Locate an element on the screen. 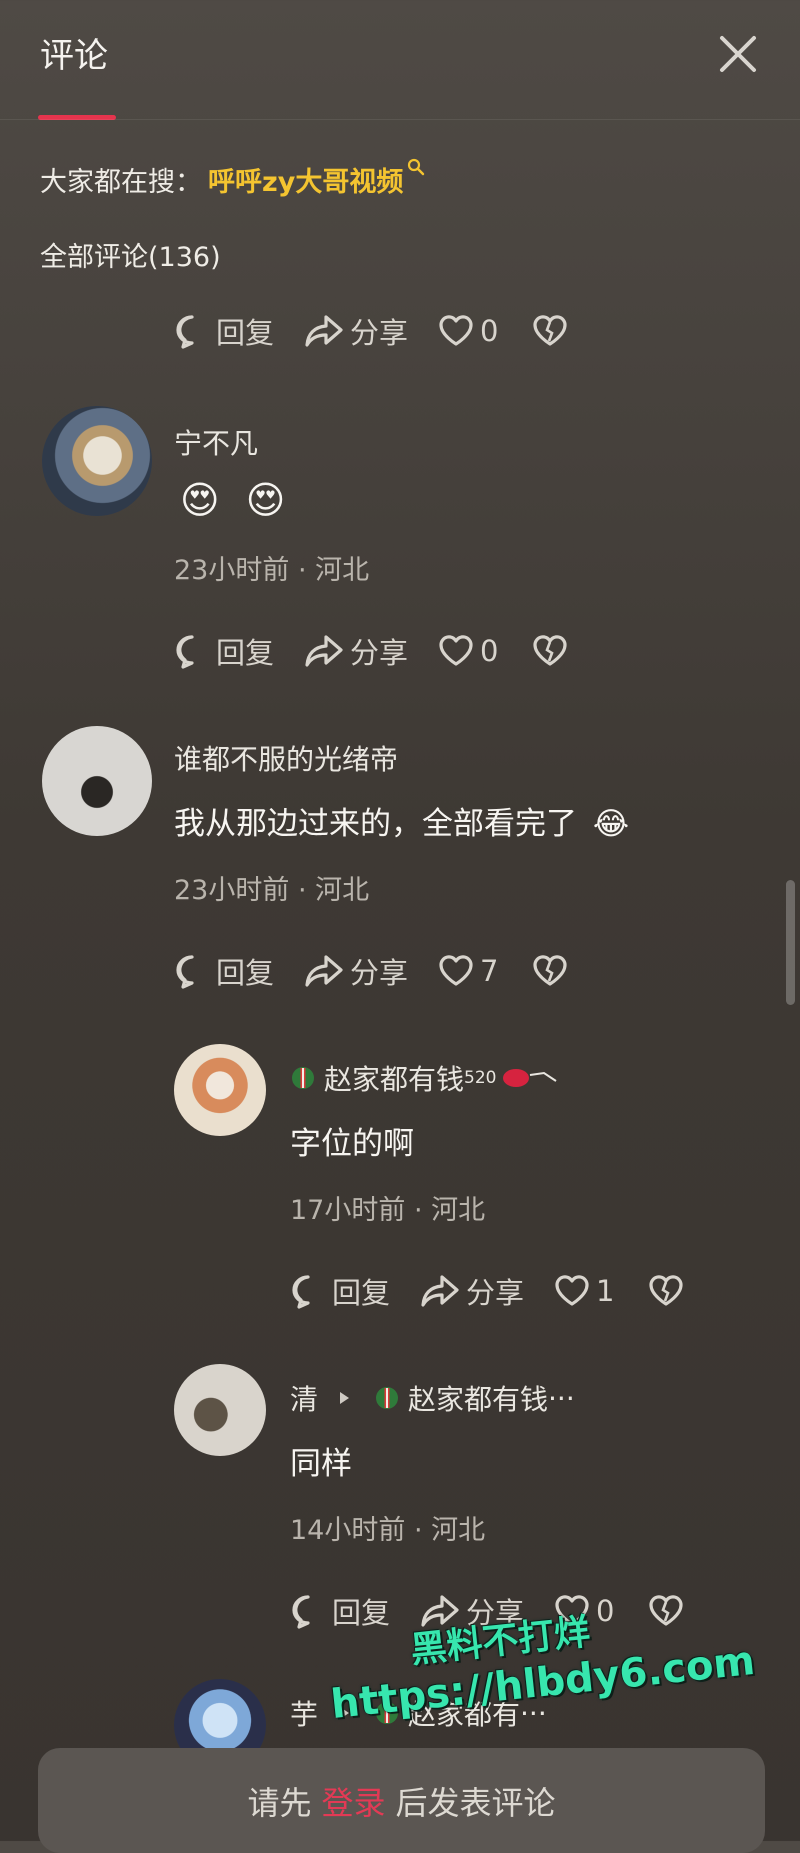 The height and width of the screenshot is (1853, 800). comment-input-bar: 请先 登录 后发表评论 is located at coordinates (401, 1800).